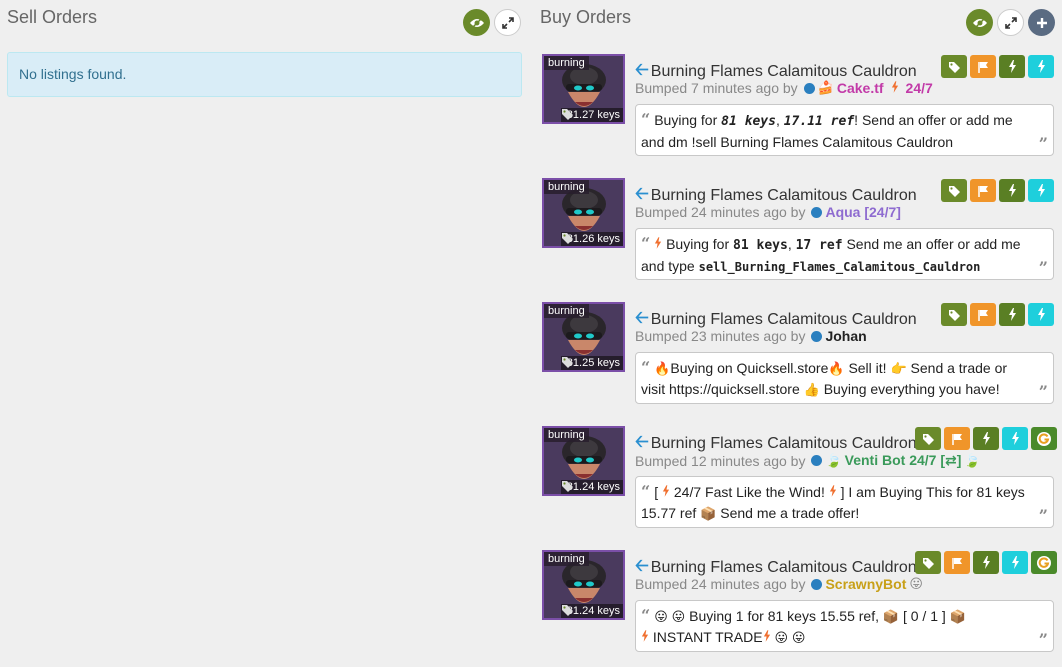 This screenshot has width=1062, height=667. Describe the element at coordinates (1041, 22) in the screenshot. I see `add-buy-order-button` at that location.